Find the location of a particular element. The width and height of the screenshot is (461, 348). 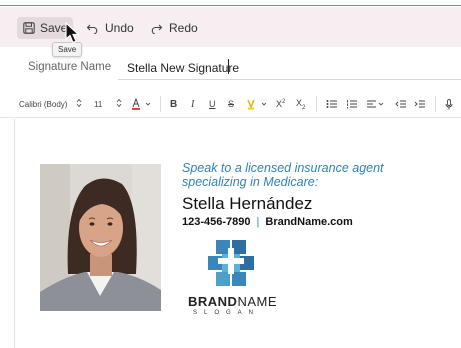

highlighter-icon is located at coordinates (257, 104).